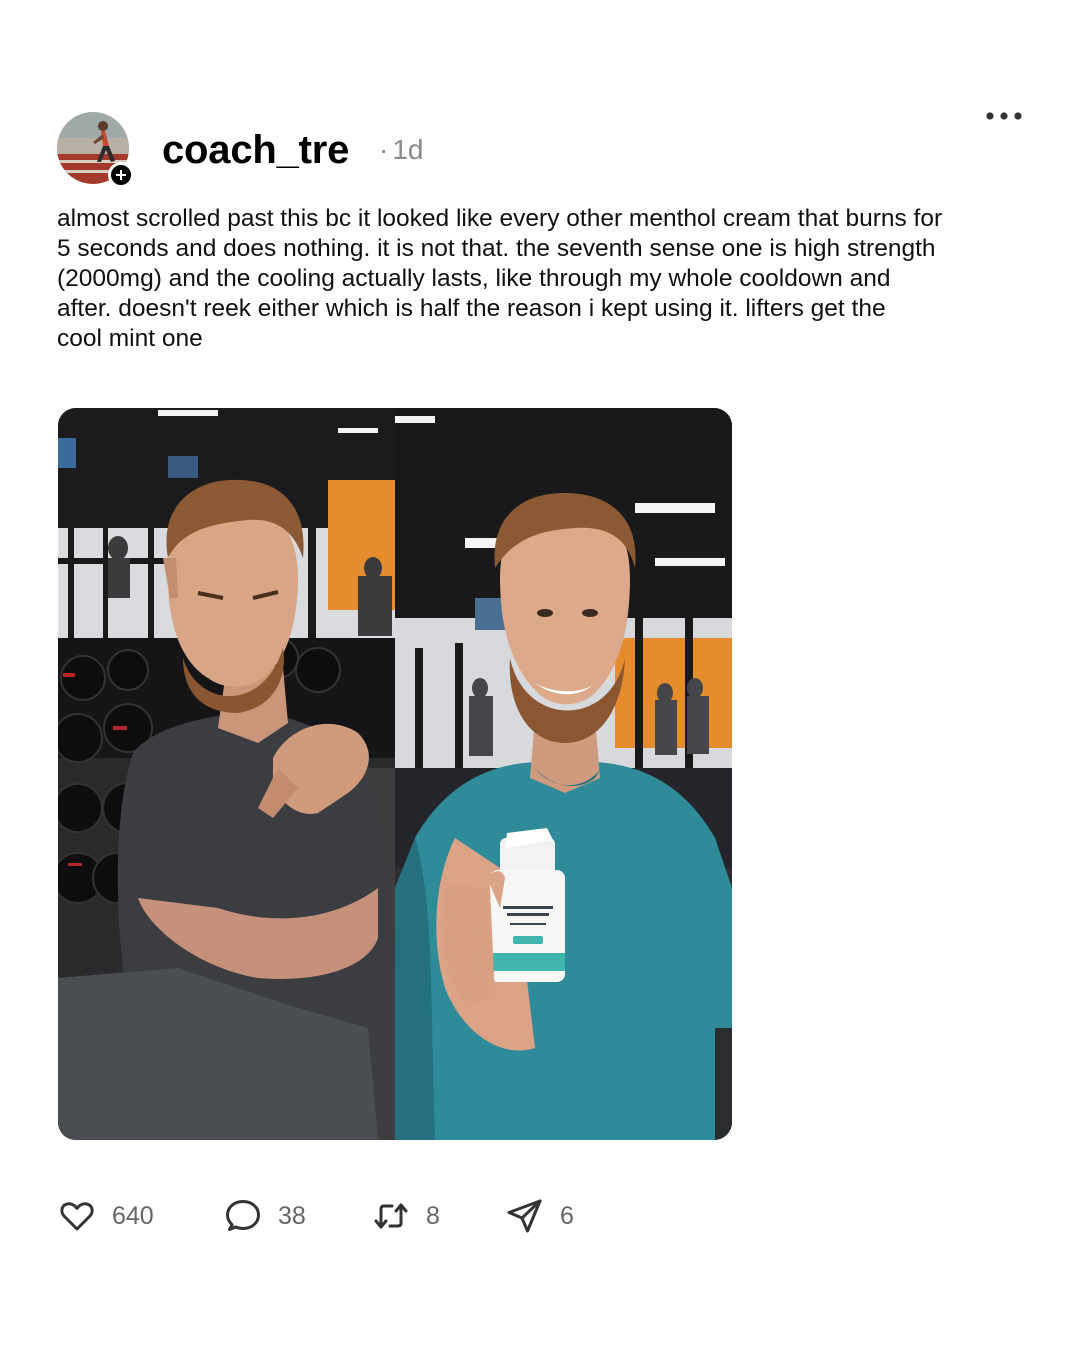 Image resolution: width=1080 pixels, height=1350 pixels. Describe the element at coordinates (255, 150) in the screenshot. I see `username: coach_tre` at that location.